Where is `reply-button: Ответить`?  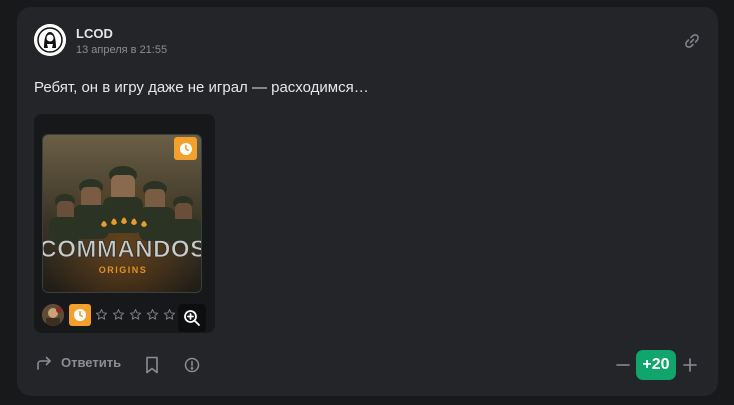
reply-button: Ответить is located at coordinates (78, 362).